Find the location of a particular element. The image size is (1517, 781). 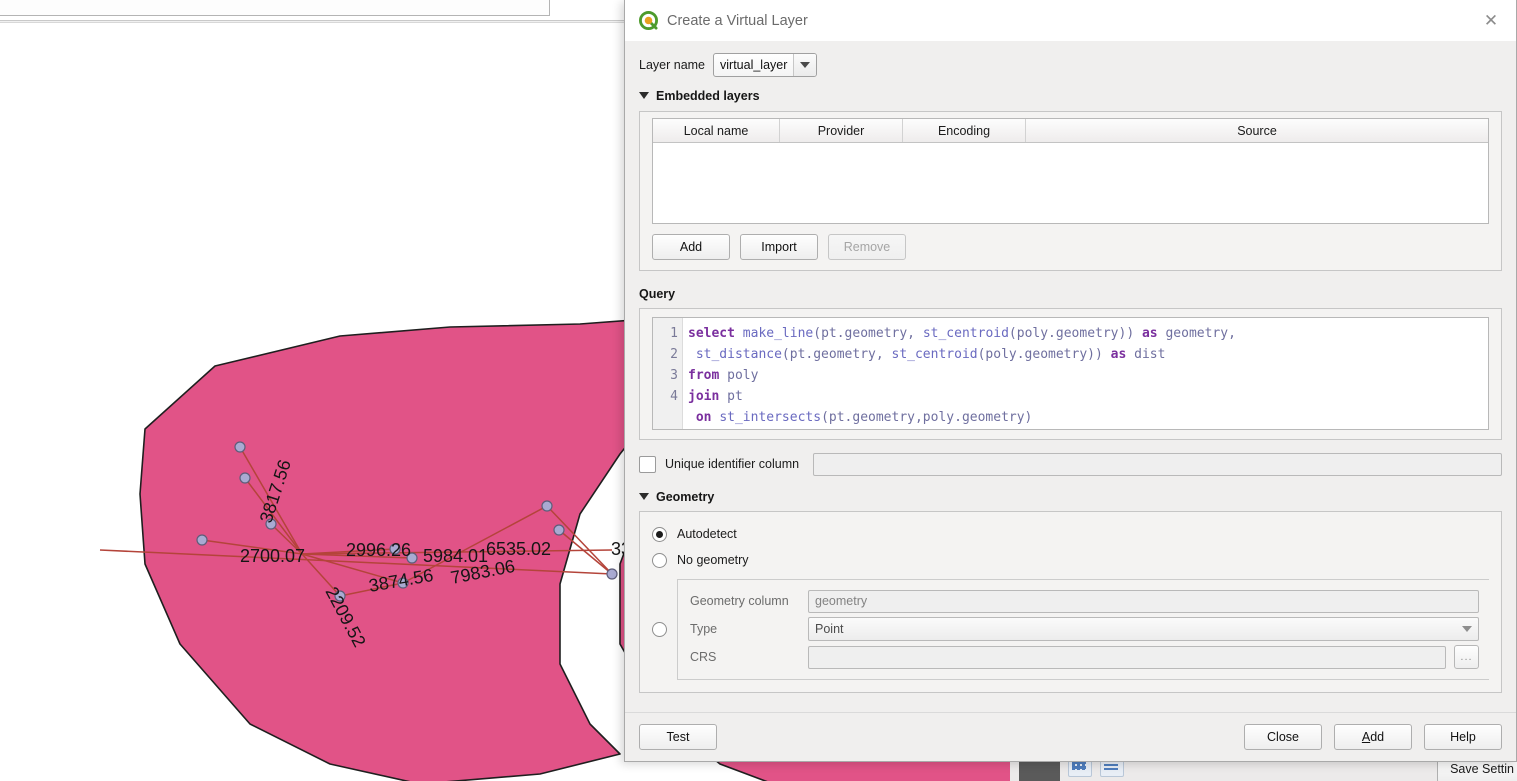

dialog-footer: Test Close Add Help is located at coordinates (1070, 736).